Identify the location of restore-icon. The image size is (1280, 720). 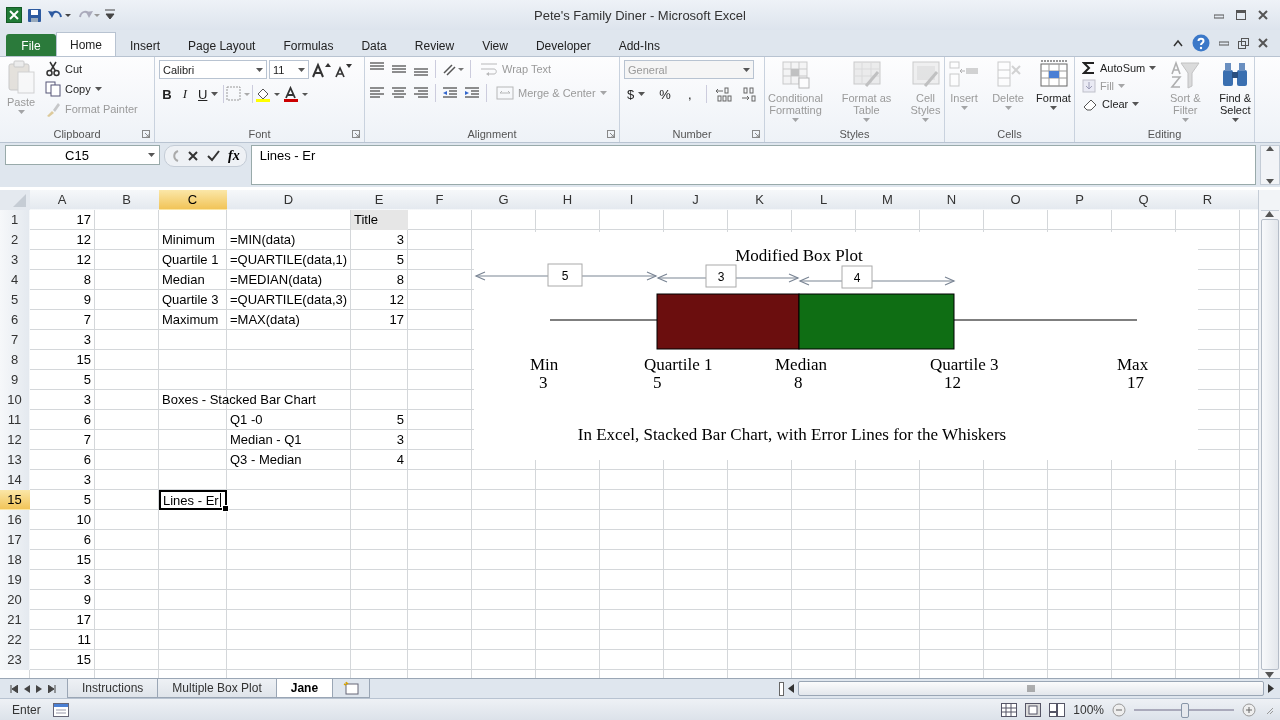
(1243, 43).